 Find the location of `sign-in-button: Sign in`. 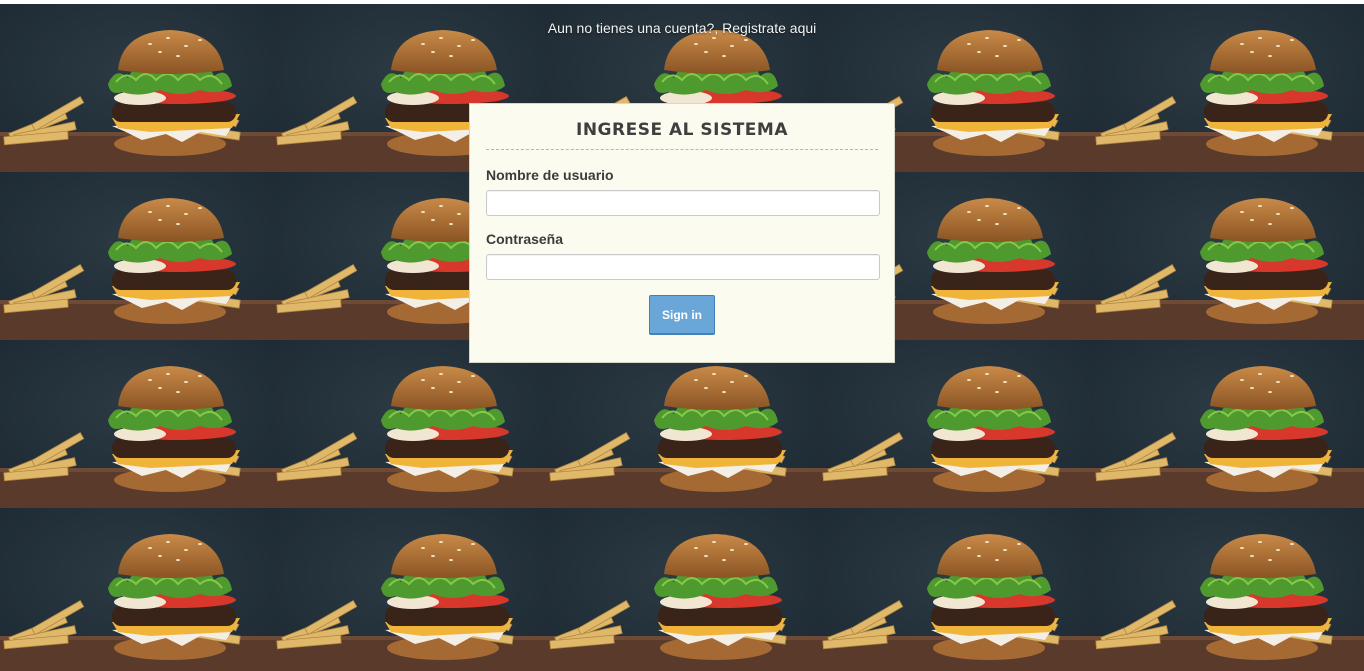

sign-in-button: Sign in is located at coordinates (682, 315).